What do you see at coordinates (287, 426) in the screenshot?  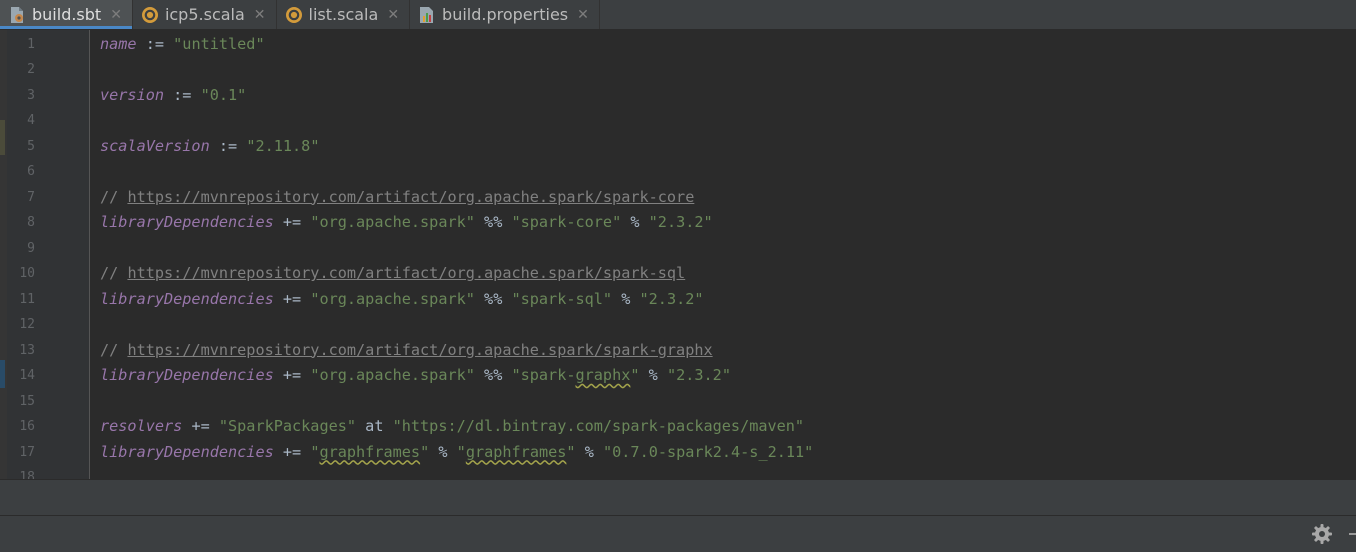 I see `code-token: "SparkPackages"` at bounding box center [287, 426].